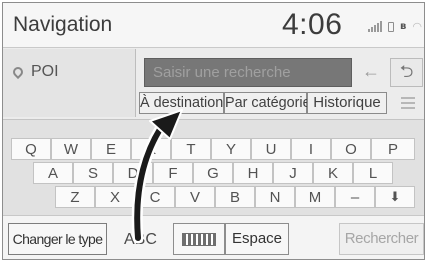 The image size is (427, 262). I want to click on status-icons: ʙ ◠, so click(395, 26).